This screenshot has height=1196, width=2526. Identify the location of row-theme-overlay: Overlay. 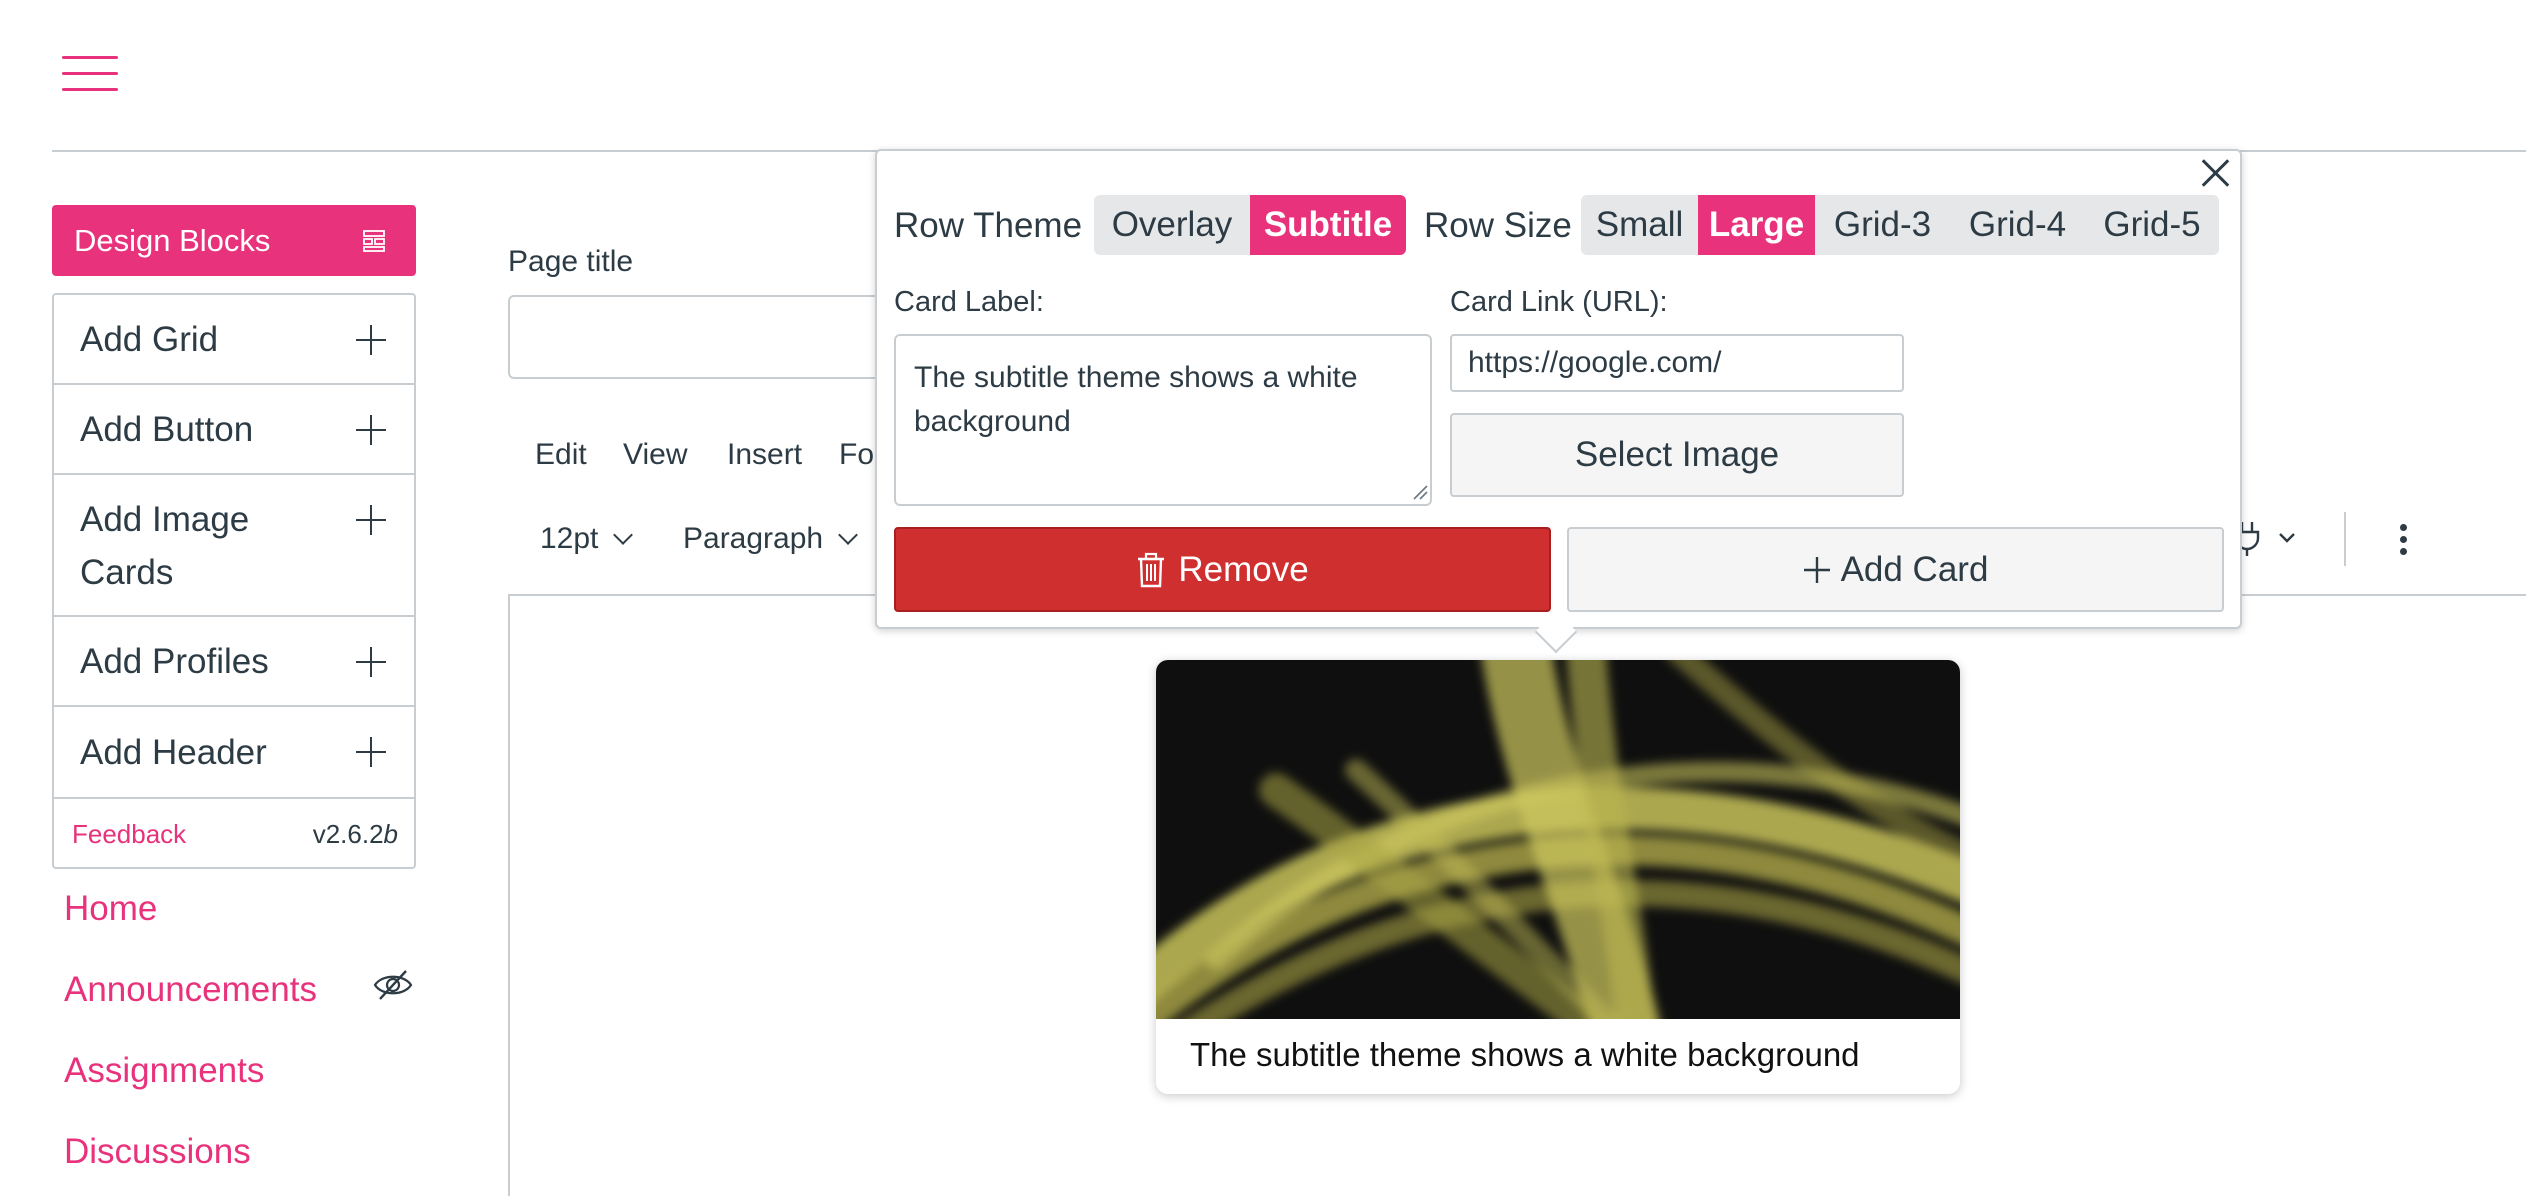
(1172, 225).